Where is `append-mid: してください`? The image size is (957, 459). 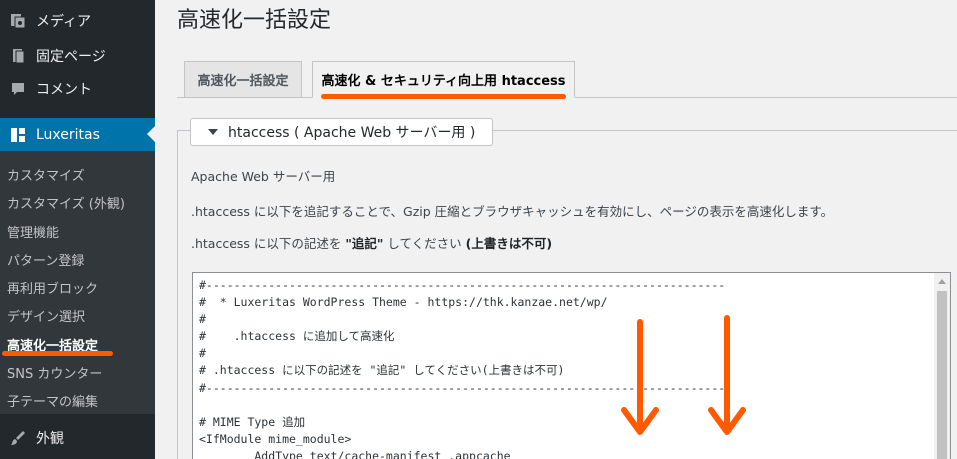 append-mid: してください is located at coordinates (424, 243).